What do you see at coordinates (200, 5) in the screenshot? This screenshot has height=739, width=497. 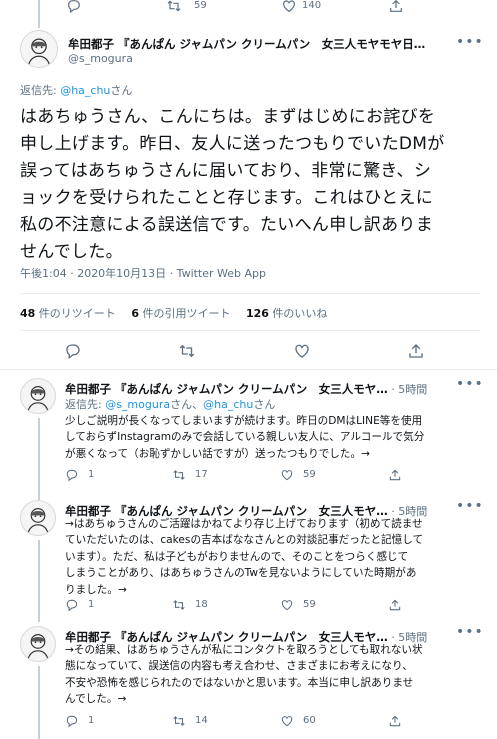 I see `top-retweet-count: 59` at bounding box center [200, 5].